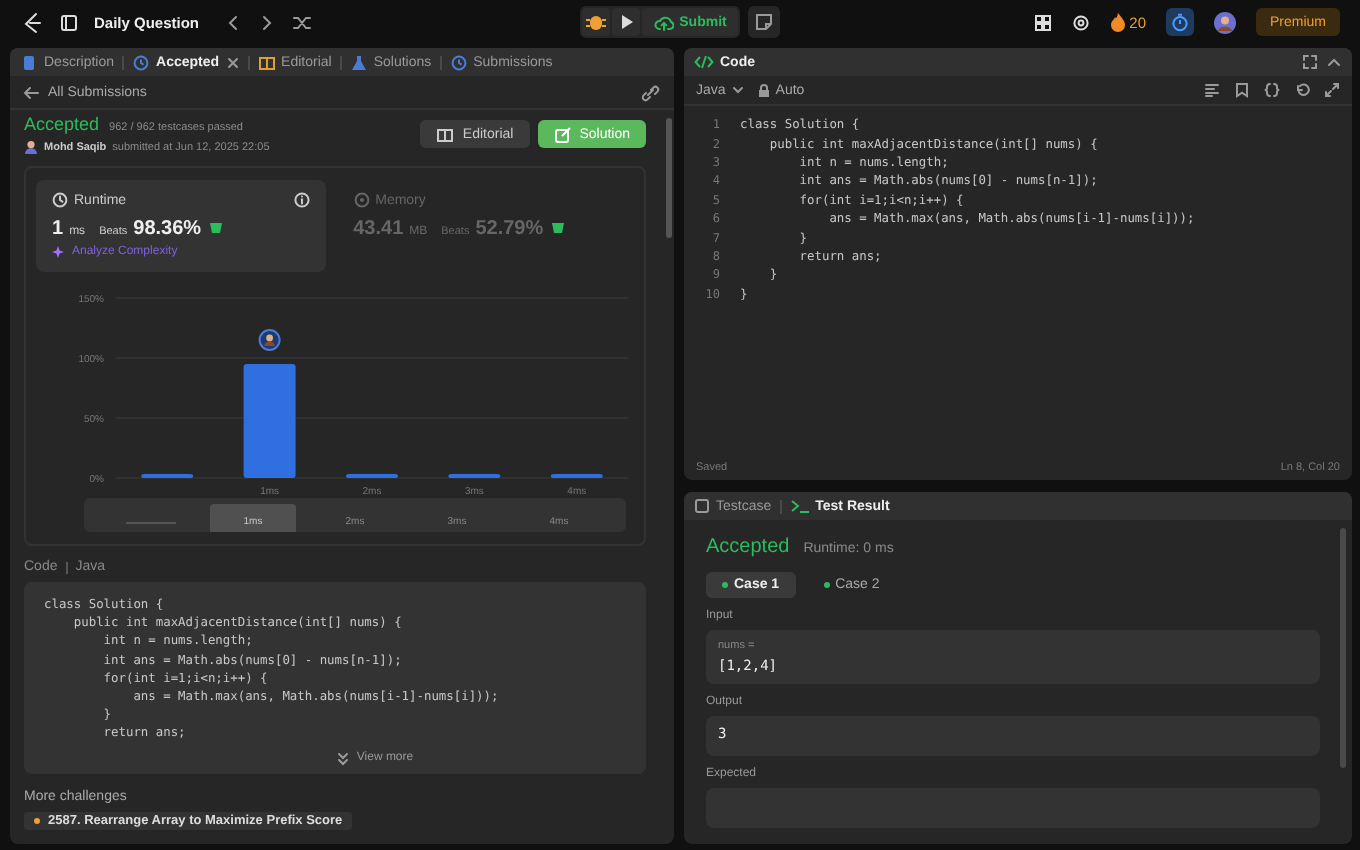 The height and width of the screenshot is (850, 1360). Describe the element at coordinates (1310, 62) in the screenshot. I see `maximize-icon` at that location.